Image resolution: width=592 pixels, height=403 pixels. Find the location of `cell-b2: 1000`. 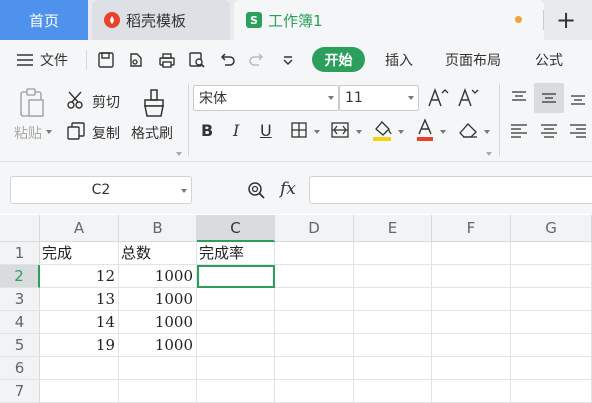

cell-b2: 1000 is located at coordinates (158, 276).